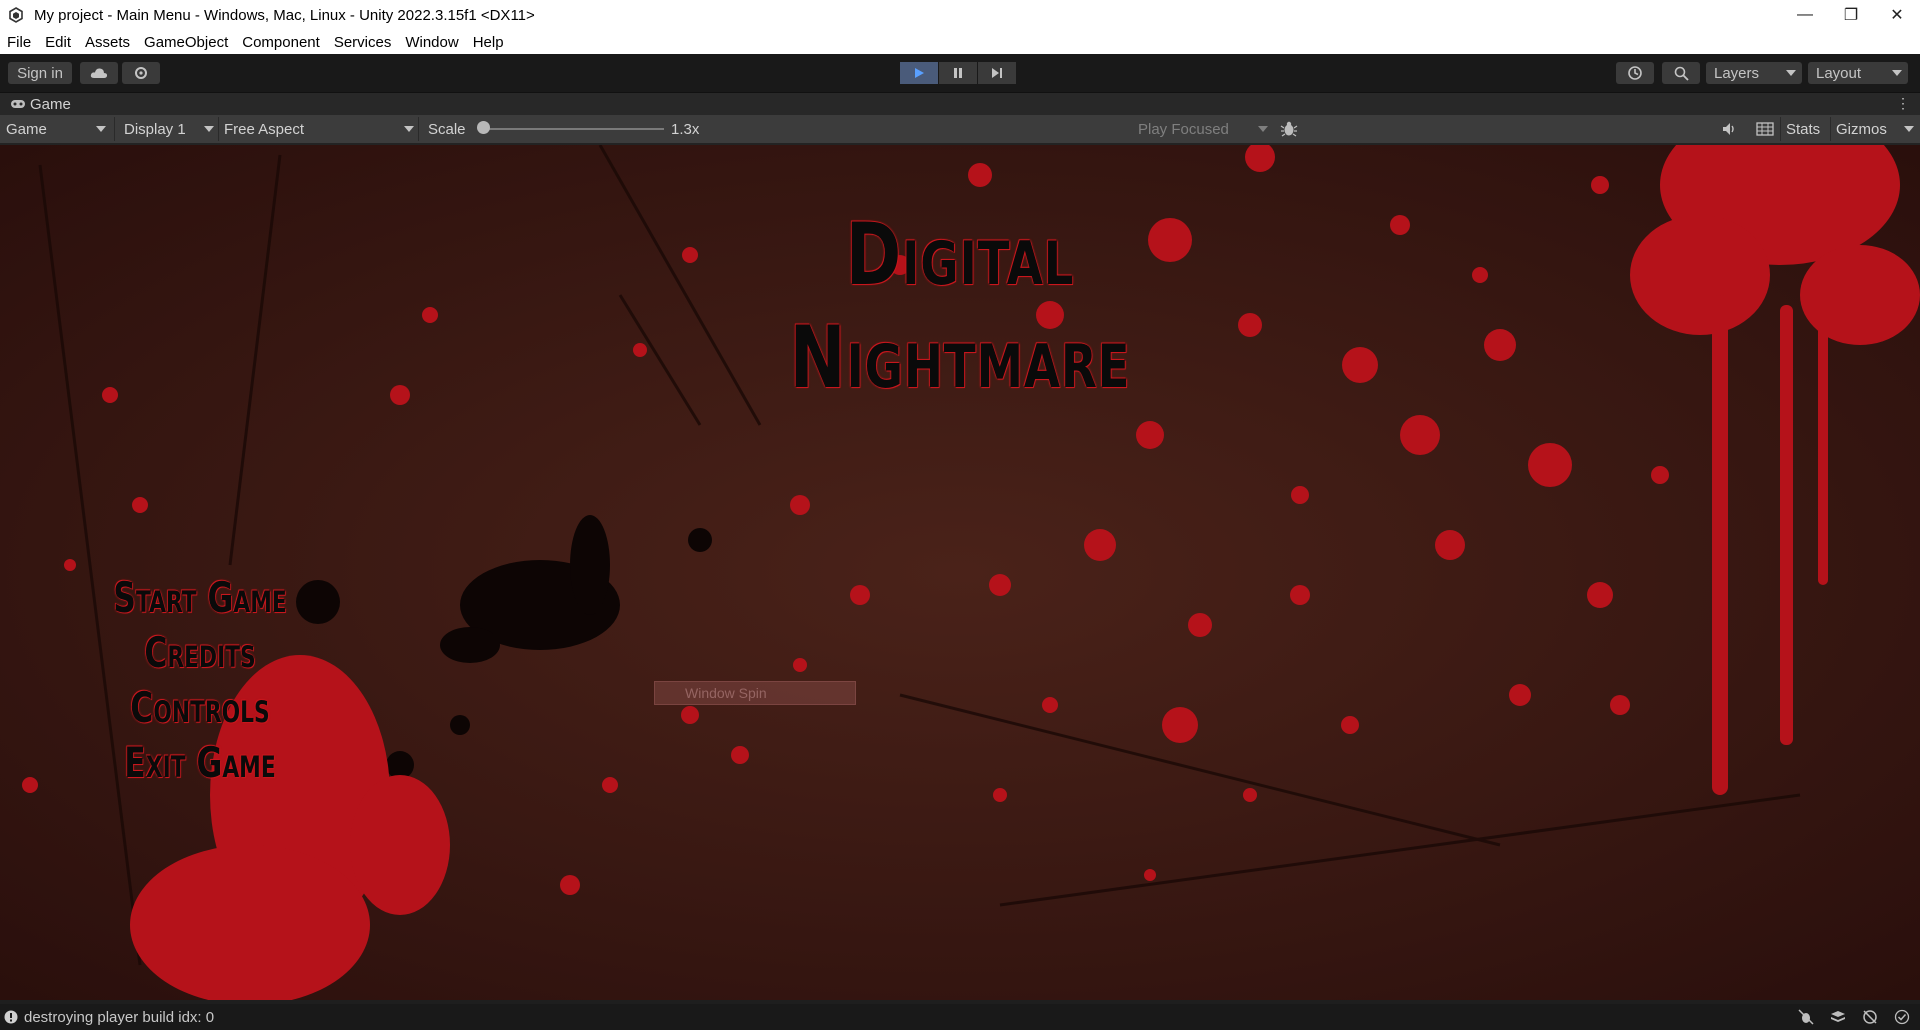 The width and height of the screenshot is (1920, 1030). I want to click on search-button, so click(1681, 73).